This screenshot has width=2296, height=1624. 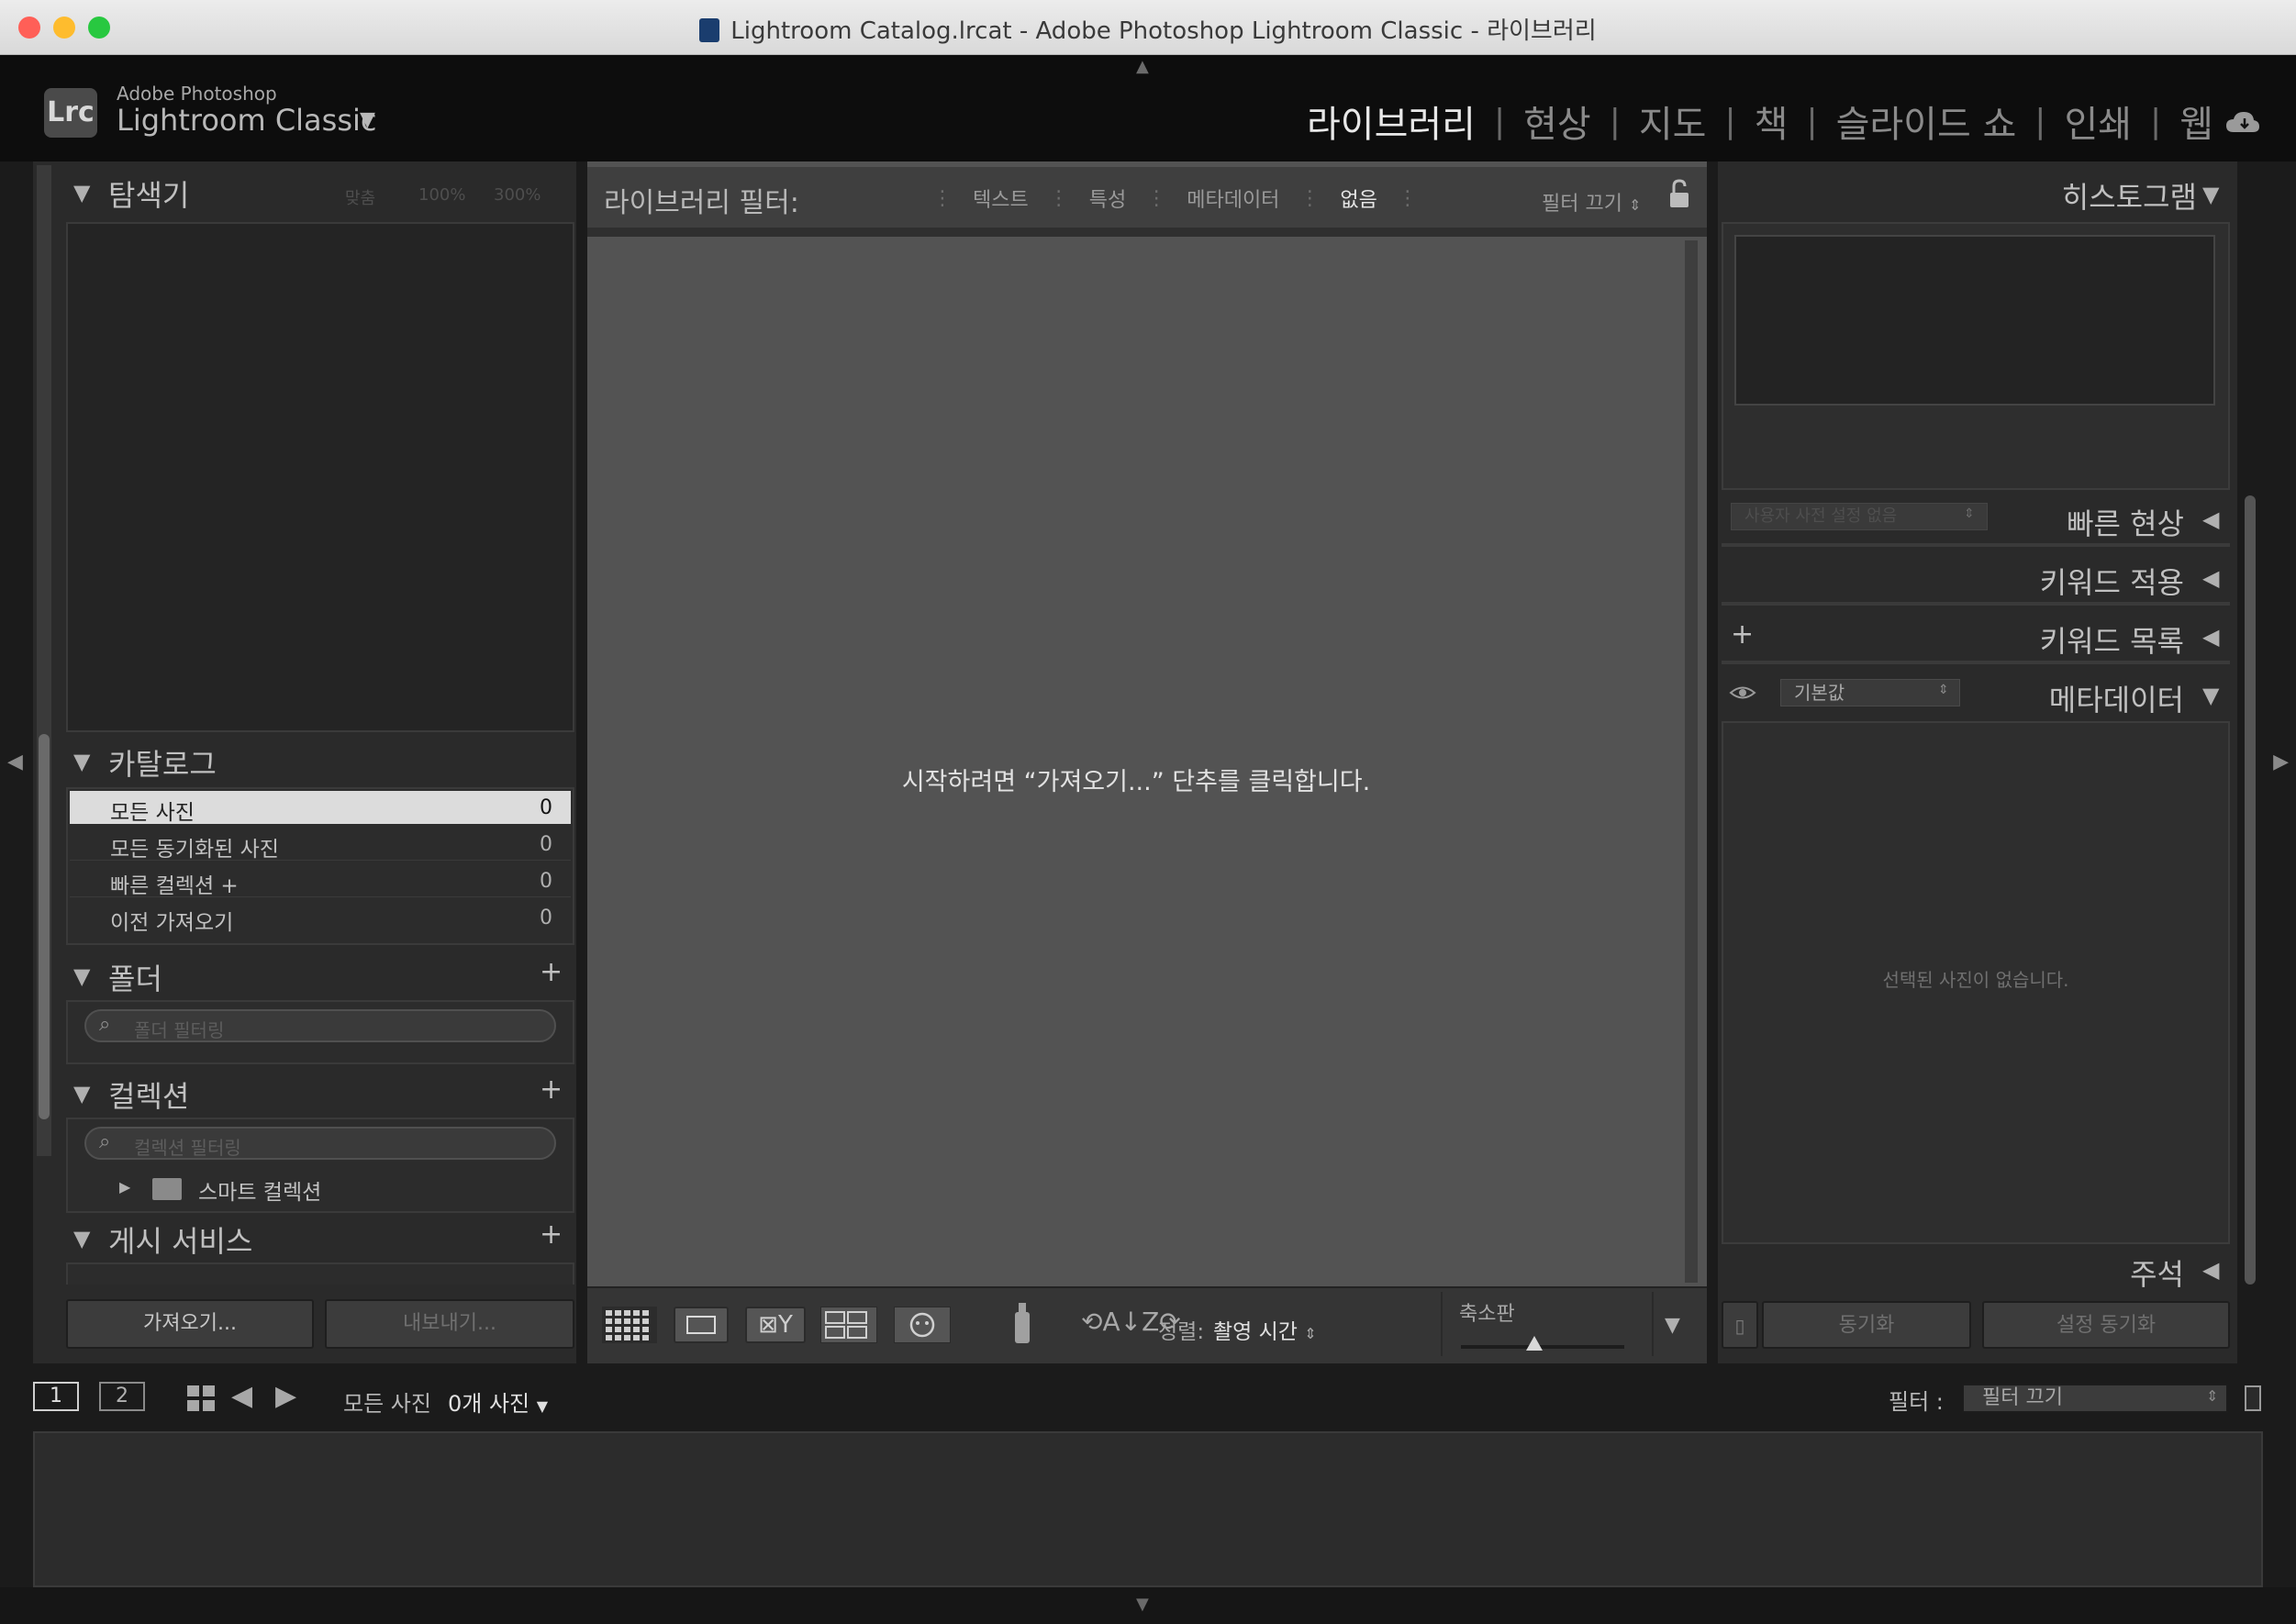 I want to click on catalog-item-synced-photos: 모든 동기화된 사진 0, so click(x=320, y=845).